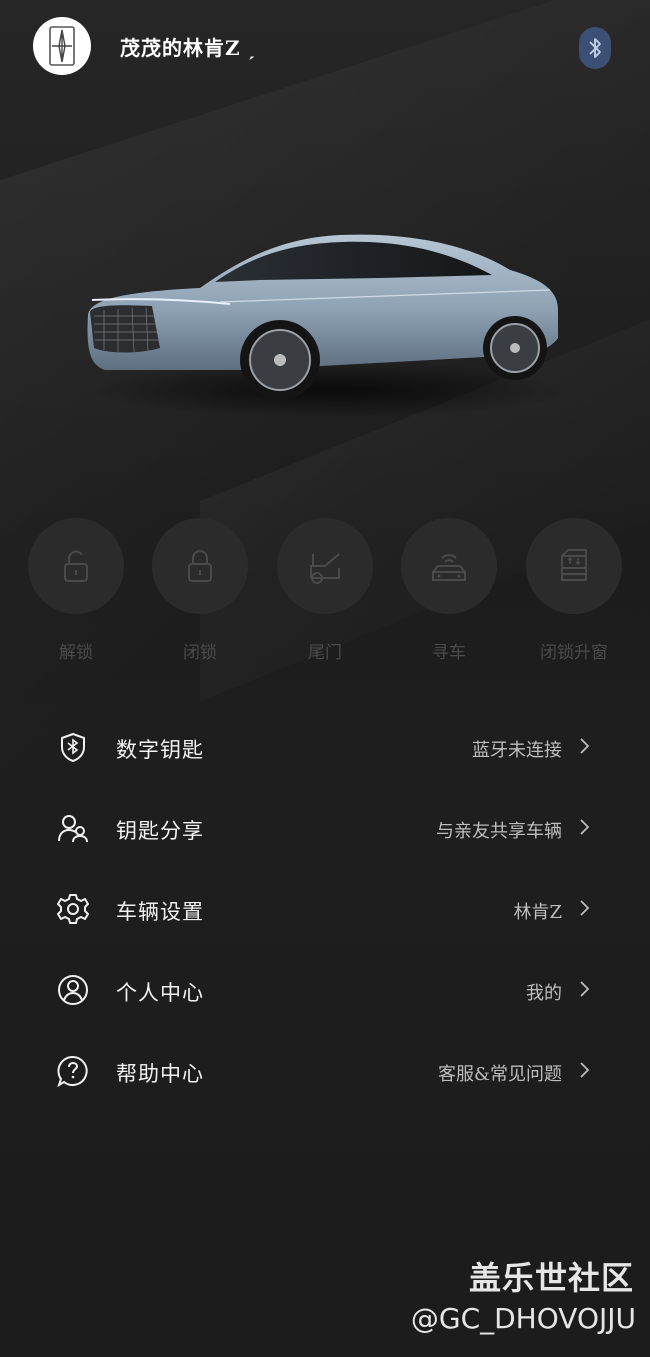  I want to click on menu-label: 数字钥匙, so click(160, 750).